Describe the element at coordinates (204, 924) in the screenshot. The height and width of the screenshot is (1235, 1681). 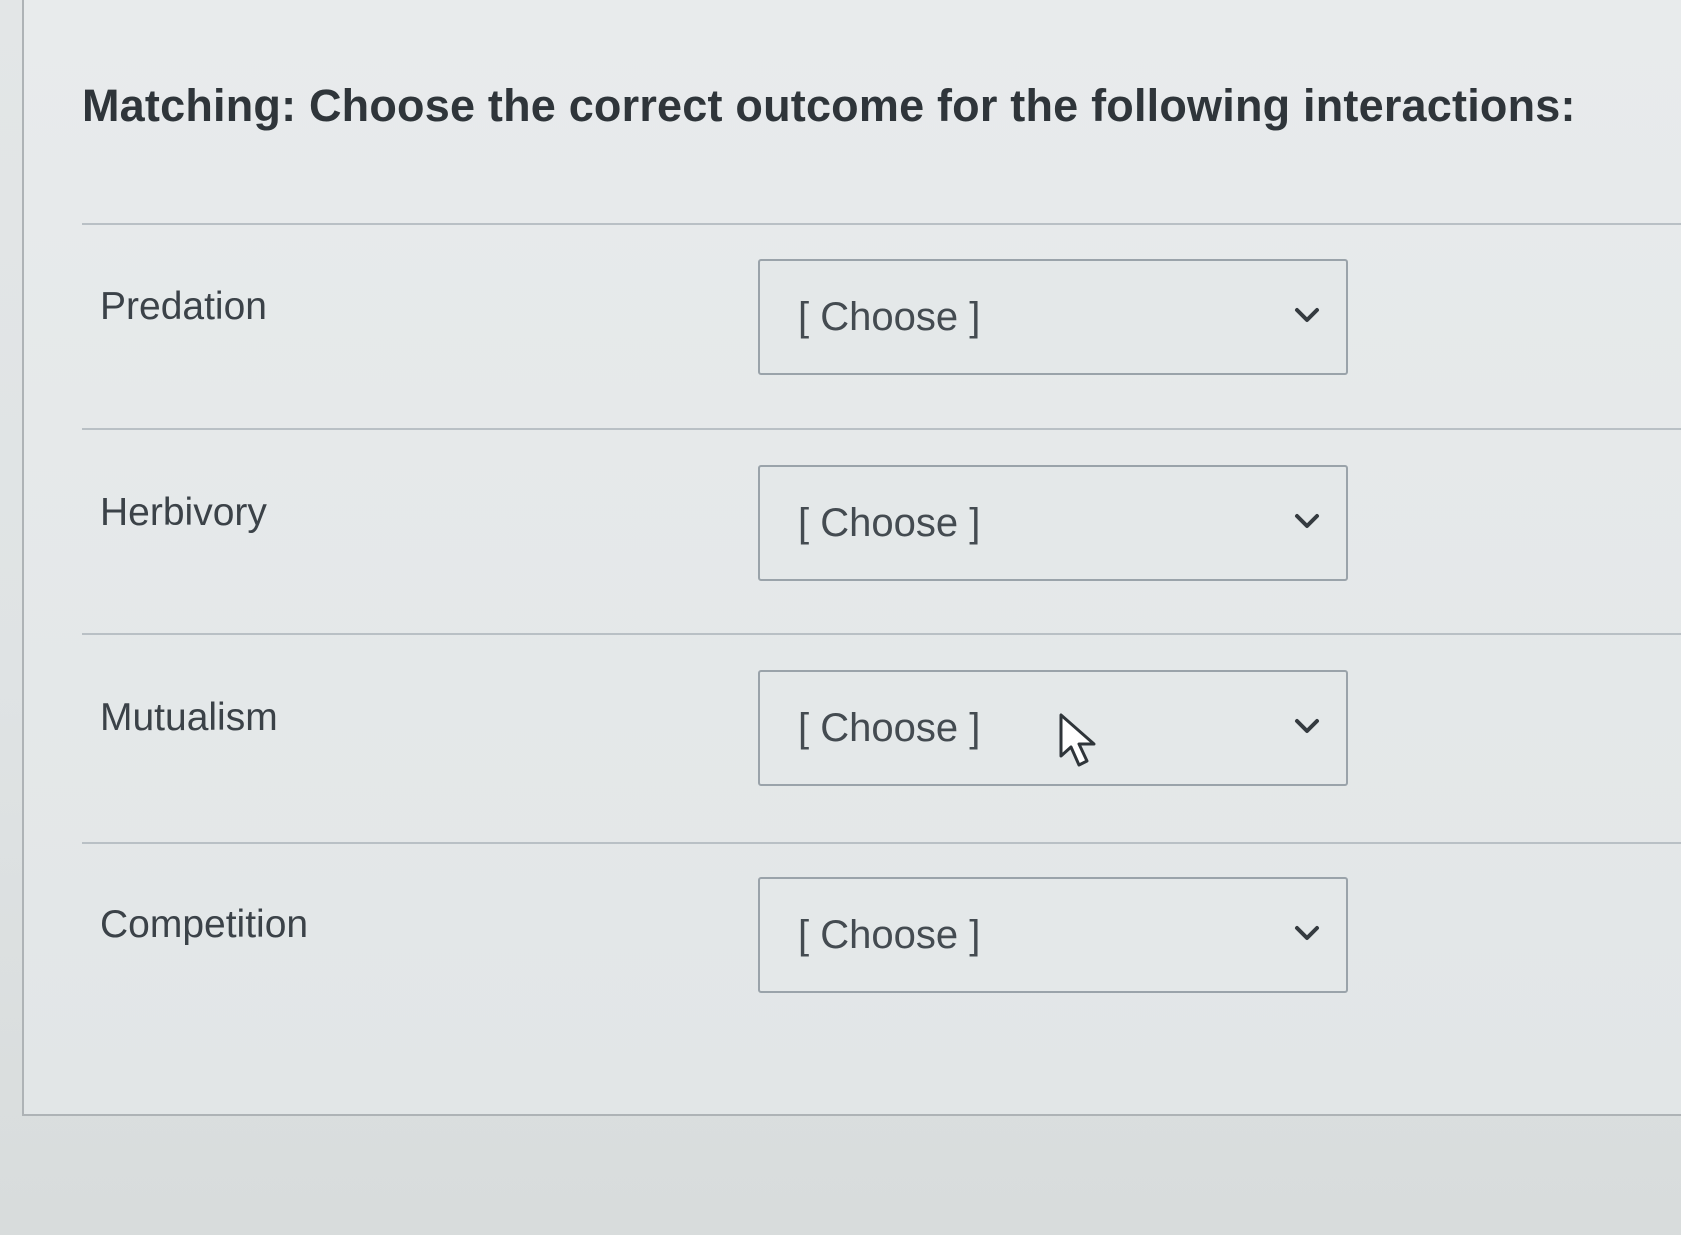
I see `term-label: Competition` at that location.